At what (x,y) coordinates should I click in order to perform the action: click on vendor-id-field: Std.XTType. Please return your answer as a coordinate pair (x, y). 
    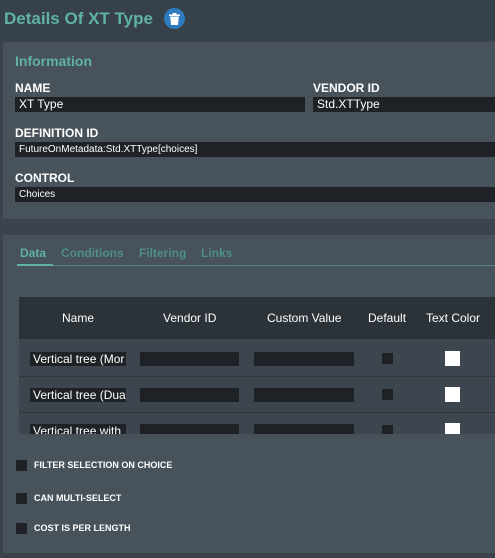
    Looking at the image, I should click on (404, 104).